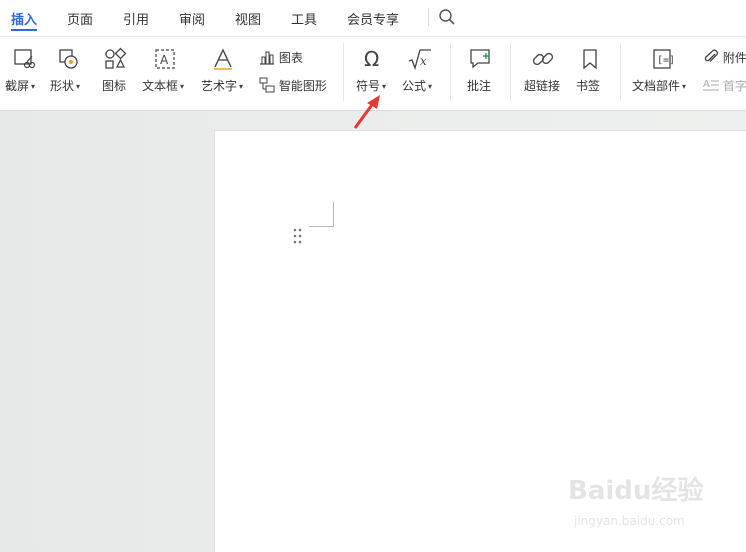 Image resolution: width=746 pixels, height=552 pixels. Describe the element at coordinates (366, 112) in the screenshot. I see `annotation-arrow` at that location.